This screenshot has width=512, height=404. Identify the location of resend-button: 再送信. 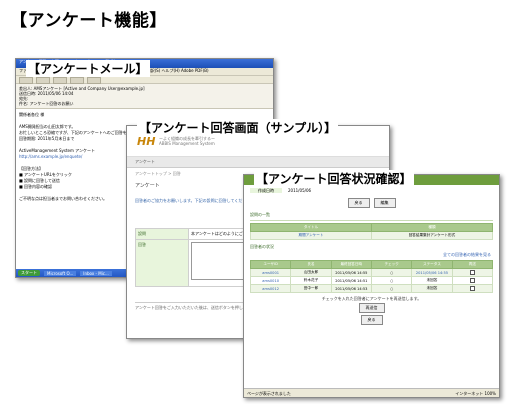
(371, 308).